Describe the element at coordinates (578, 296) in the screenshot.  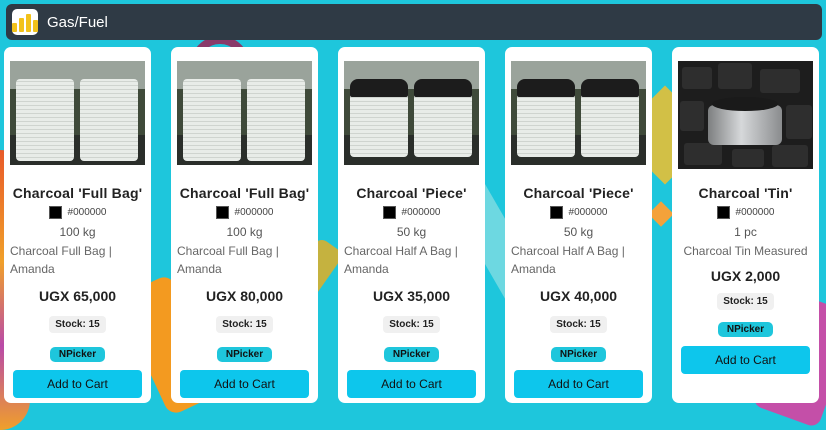
I see `product-price: UGX 40,000` at that location.